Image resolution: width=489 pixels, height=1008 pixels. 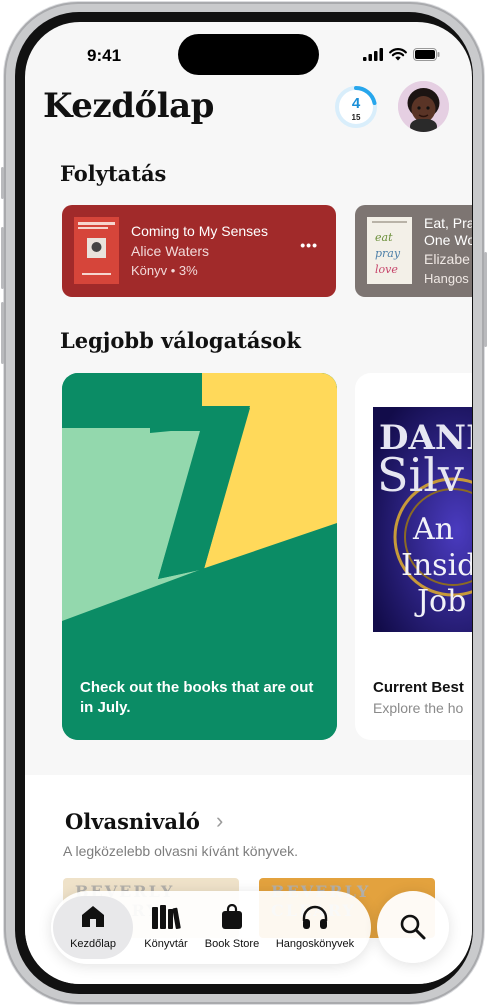 I want to click on tab-label: Hangoskönyvek, so click(x=315, y=944).